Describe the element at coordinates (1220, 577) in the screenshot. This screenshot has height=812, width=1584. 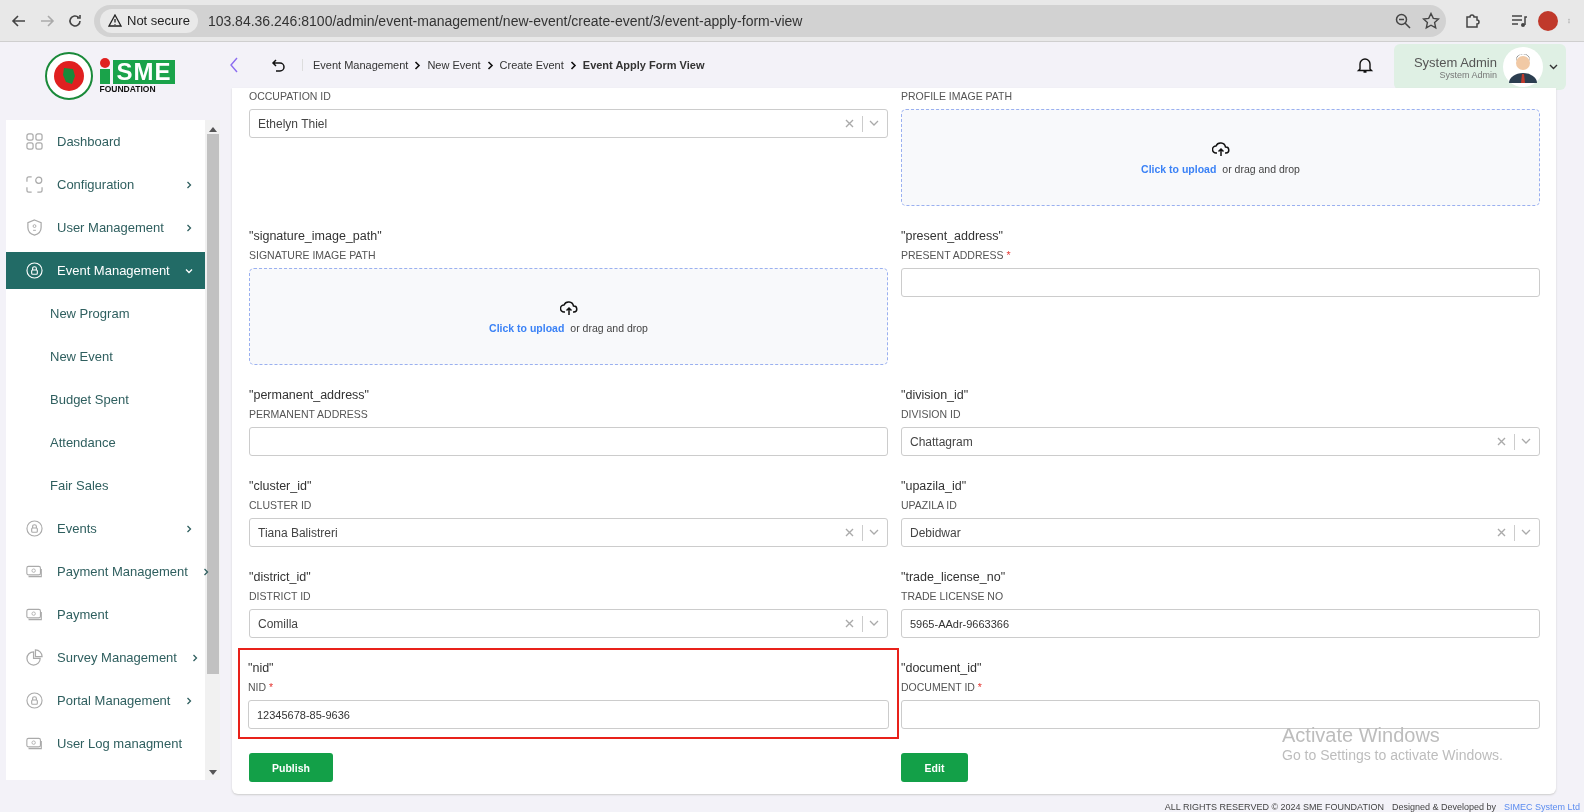
I see `field-key: "trade_license_no"` at that location.